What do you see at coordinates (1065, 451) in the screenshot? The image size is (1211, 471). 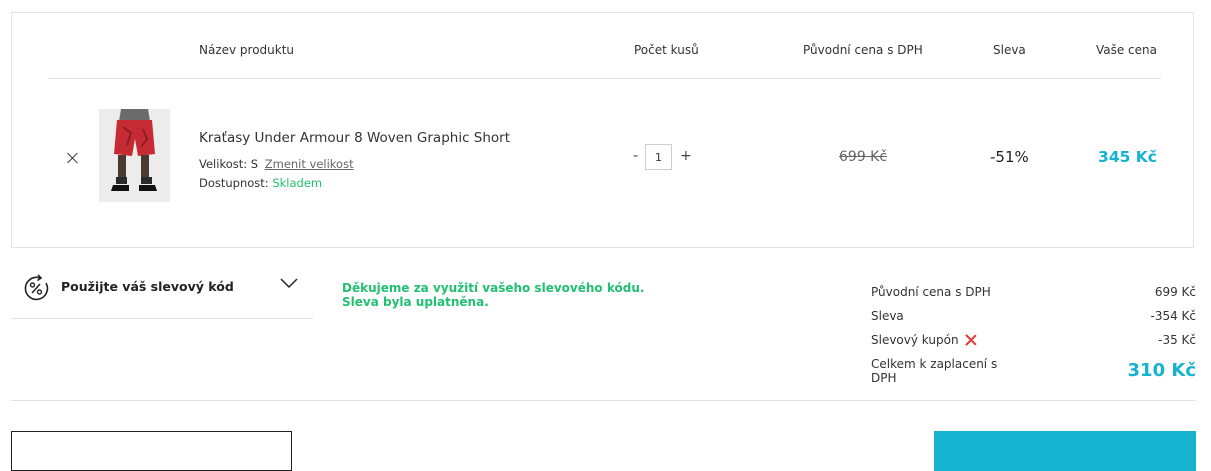 I see `continue-button` at bounding box center [1065, 451].